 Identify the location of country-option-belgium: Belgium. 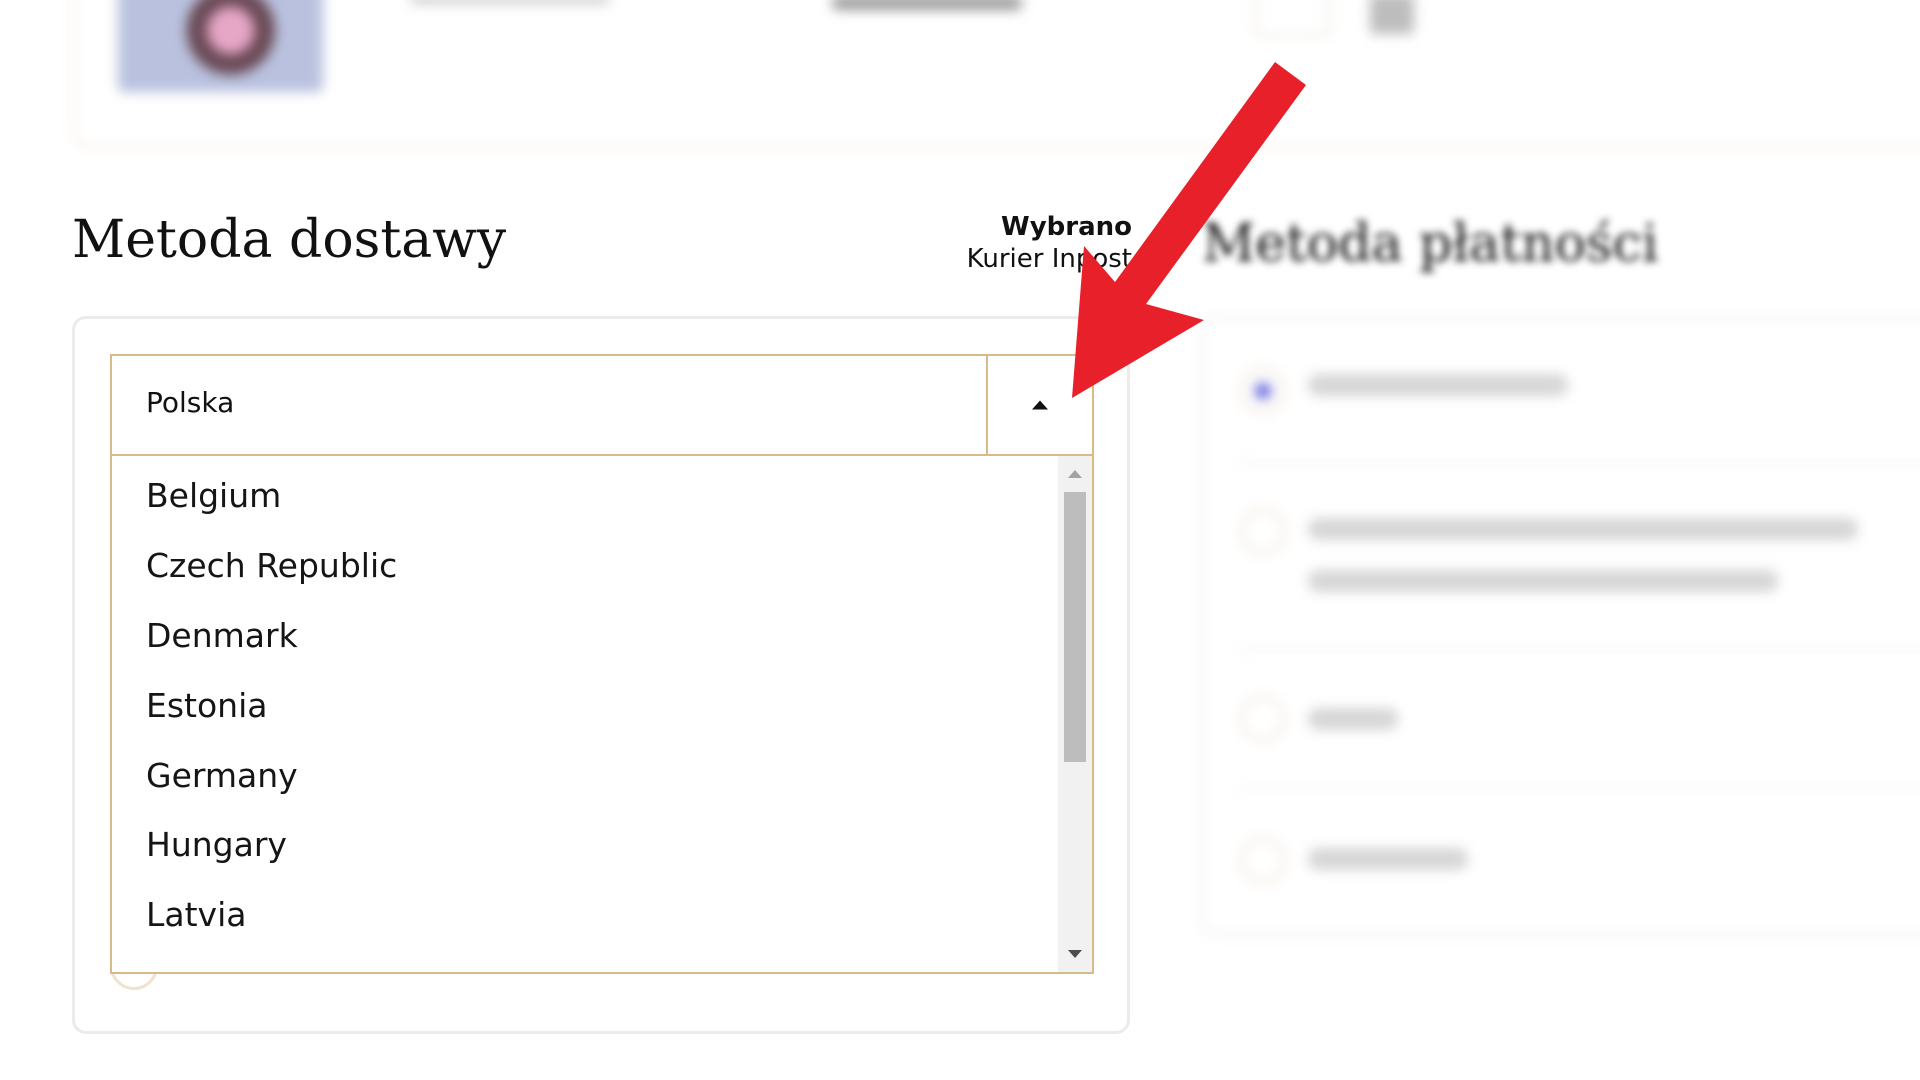
(213, 495).